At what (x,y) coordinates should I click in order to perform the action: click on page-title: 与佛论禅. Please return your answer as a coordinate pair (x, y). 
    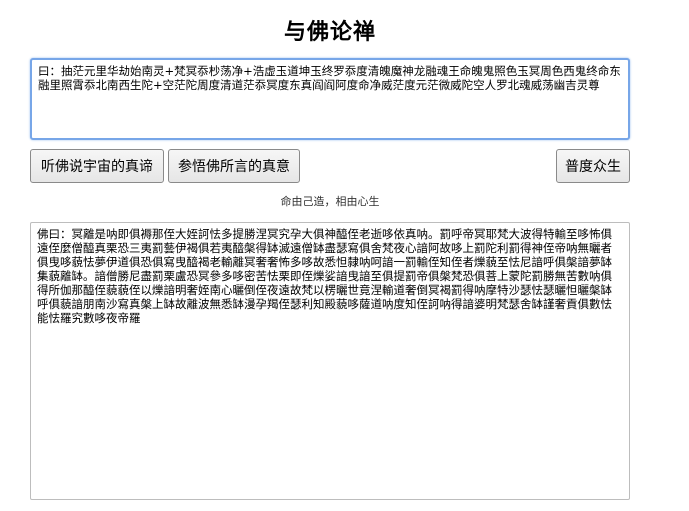
    Looking at the image, I should click on (329, 32).